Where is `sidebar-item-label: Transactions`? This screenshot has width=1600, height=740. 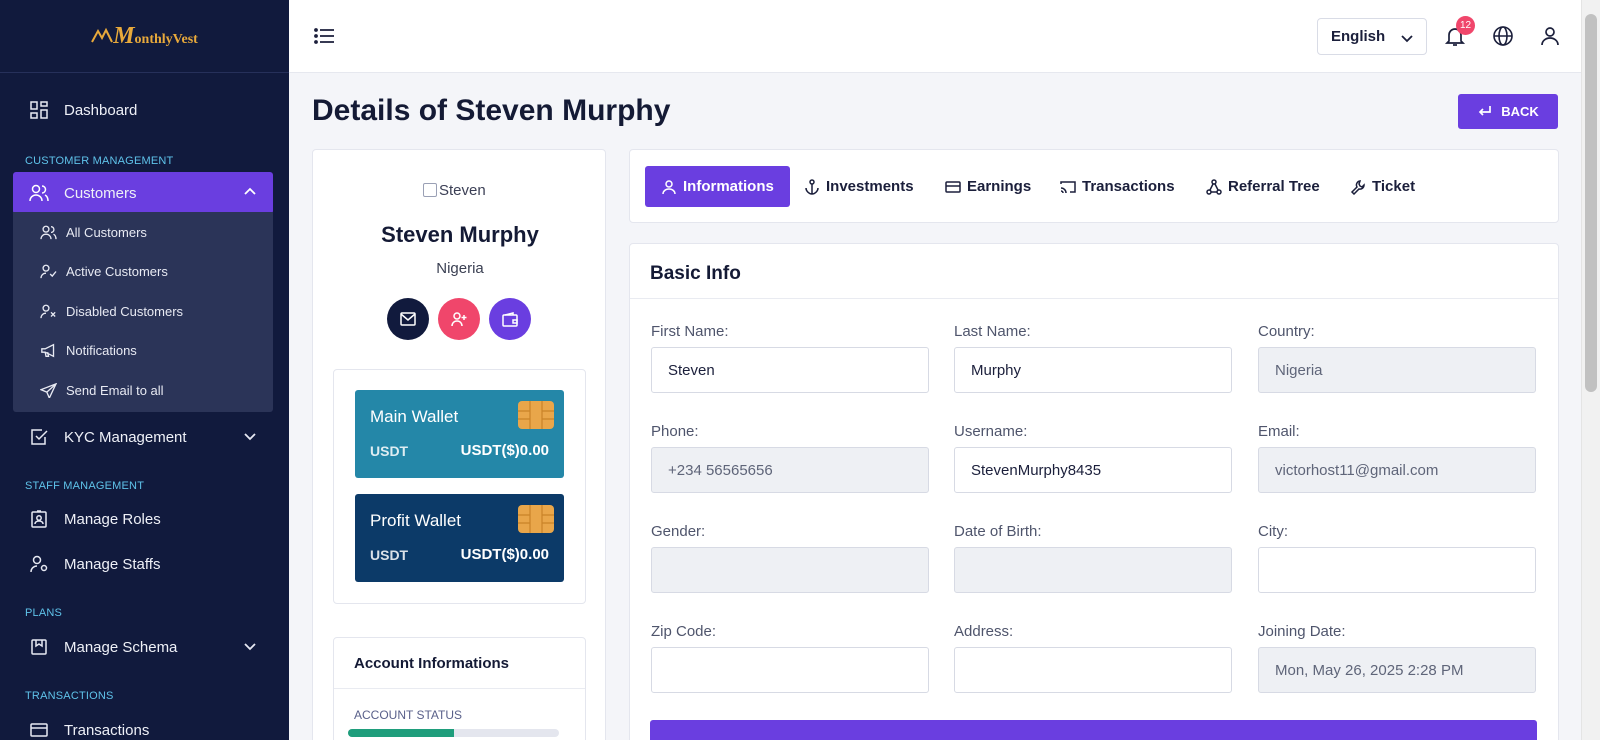 sidebar-item-label: Transactions is located at coordinates (107, 730).